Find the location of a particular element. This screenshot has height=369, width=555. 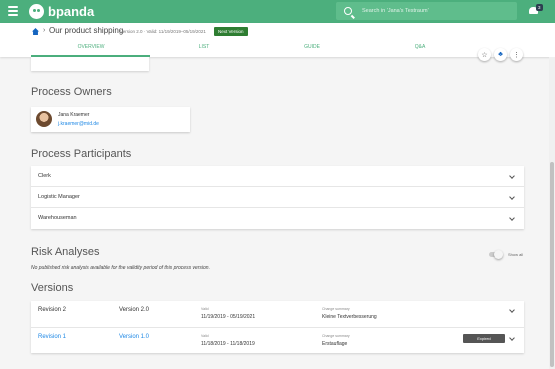

bell-icon: ♣ is located at coordinates (500, 54).